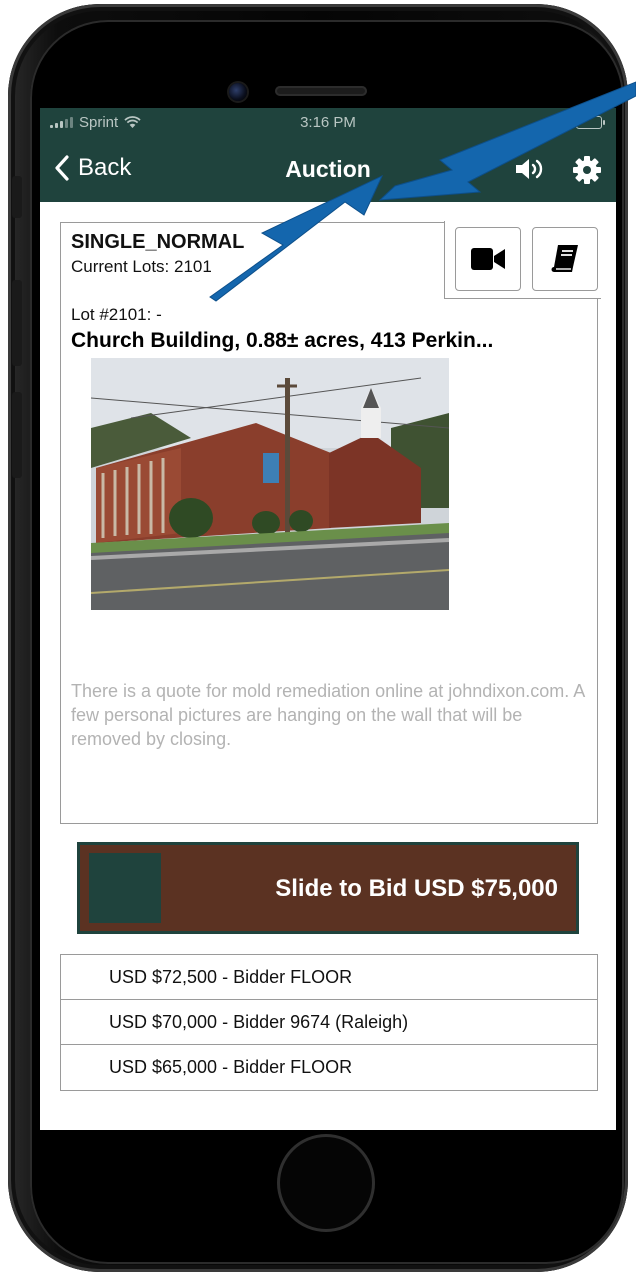 This screenshot has height=1277, width=636. I want to click on slide-to-bid: Slide to Bid USD $75,000, so click(328, 888).